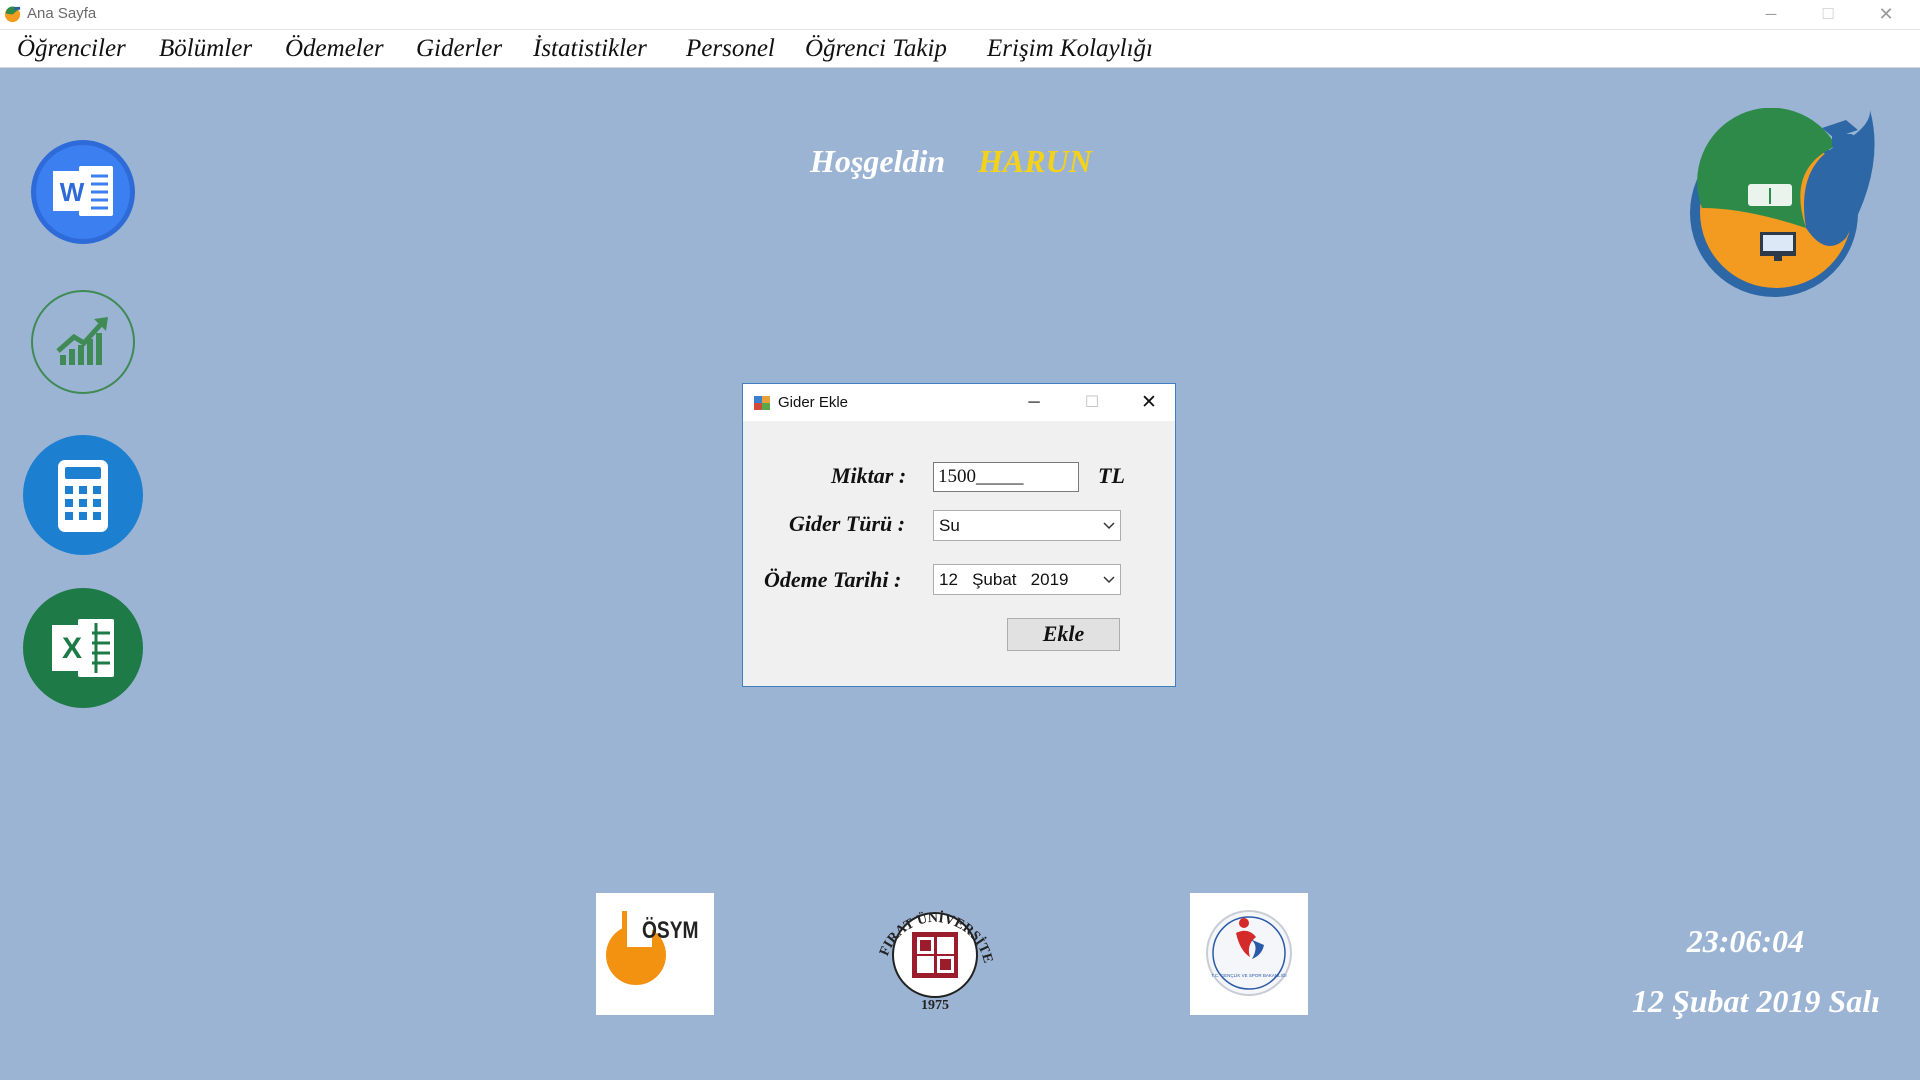 The height and width of the screenshot is (1080, 1920). What do you see at coordinates (813, 402) in the screenshot?
I see `dialog-title: Gider Ekle` at bounding box center [813, 402].